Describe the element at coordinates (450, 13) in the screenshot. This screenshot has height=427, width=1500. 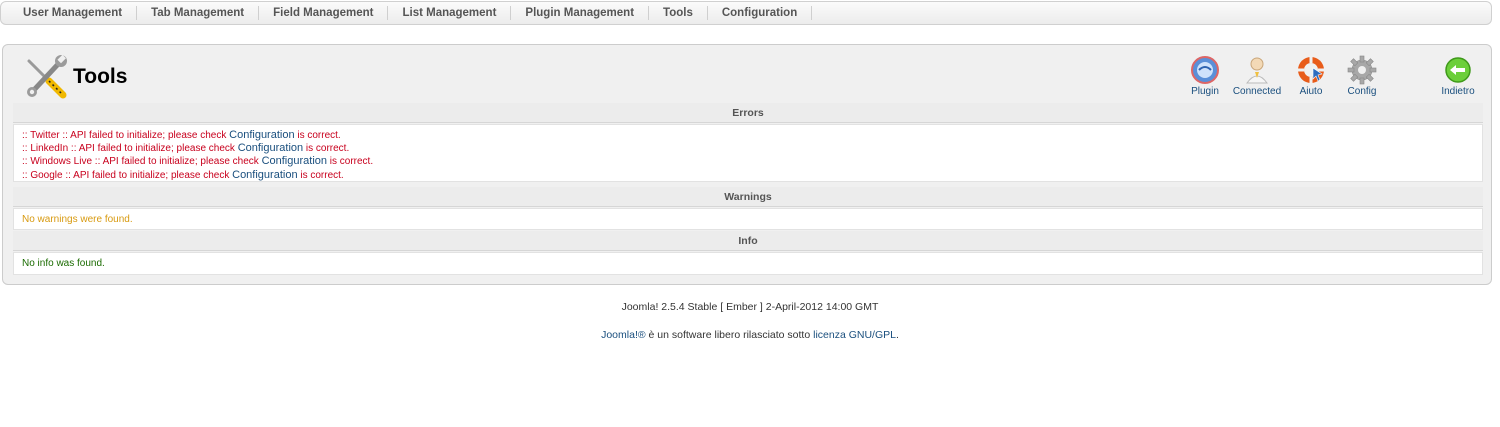
I see `nav-item-list-management: List Management` at that location.